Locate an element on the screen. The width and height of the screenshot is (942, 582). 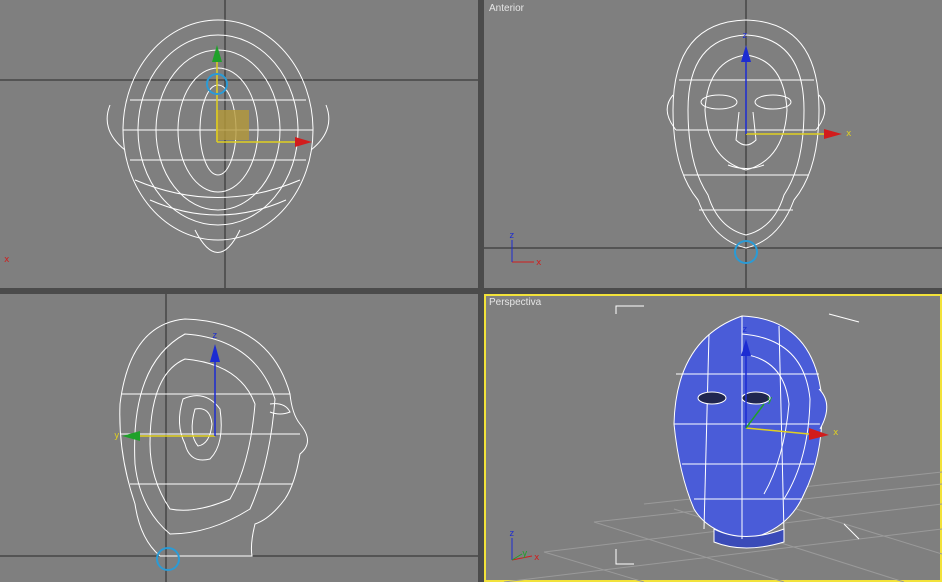
plane-handle is located at coordinates (232, 125).